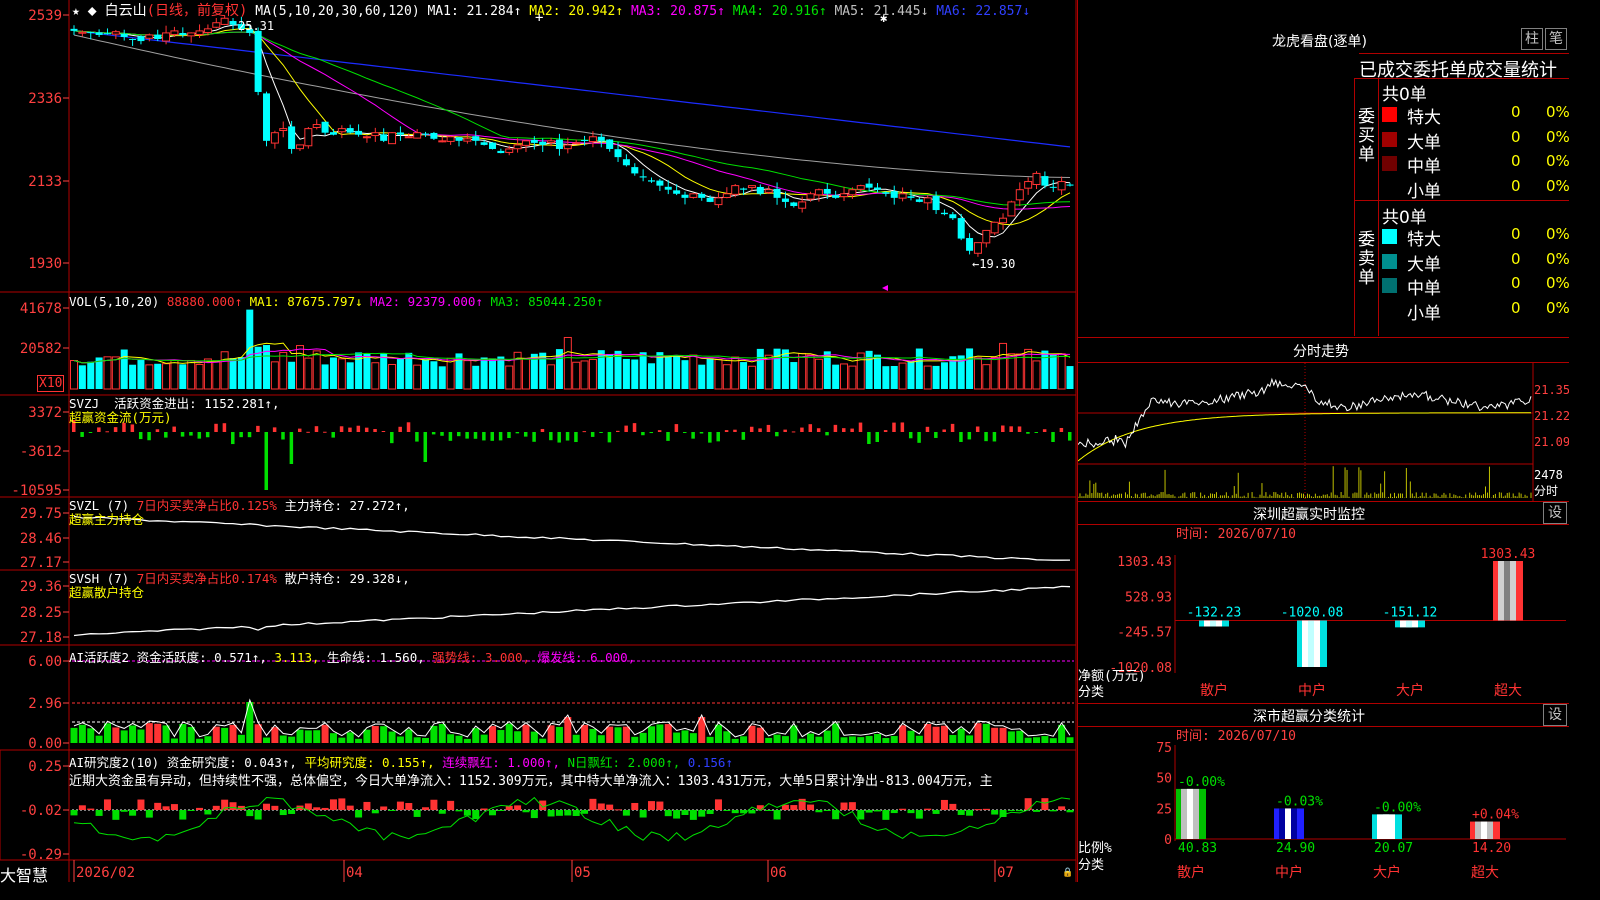 The image size is (1600, 900). What do you see at coordinates (572, 11) in the screenshot?
I see `price-items-1: MA2: 20.942↑` at bounding box center [572, 11].